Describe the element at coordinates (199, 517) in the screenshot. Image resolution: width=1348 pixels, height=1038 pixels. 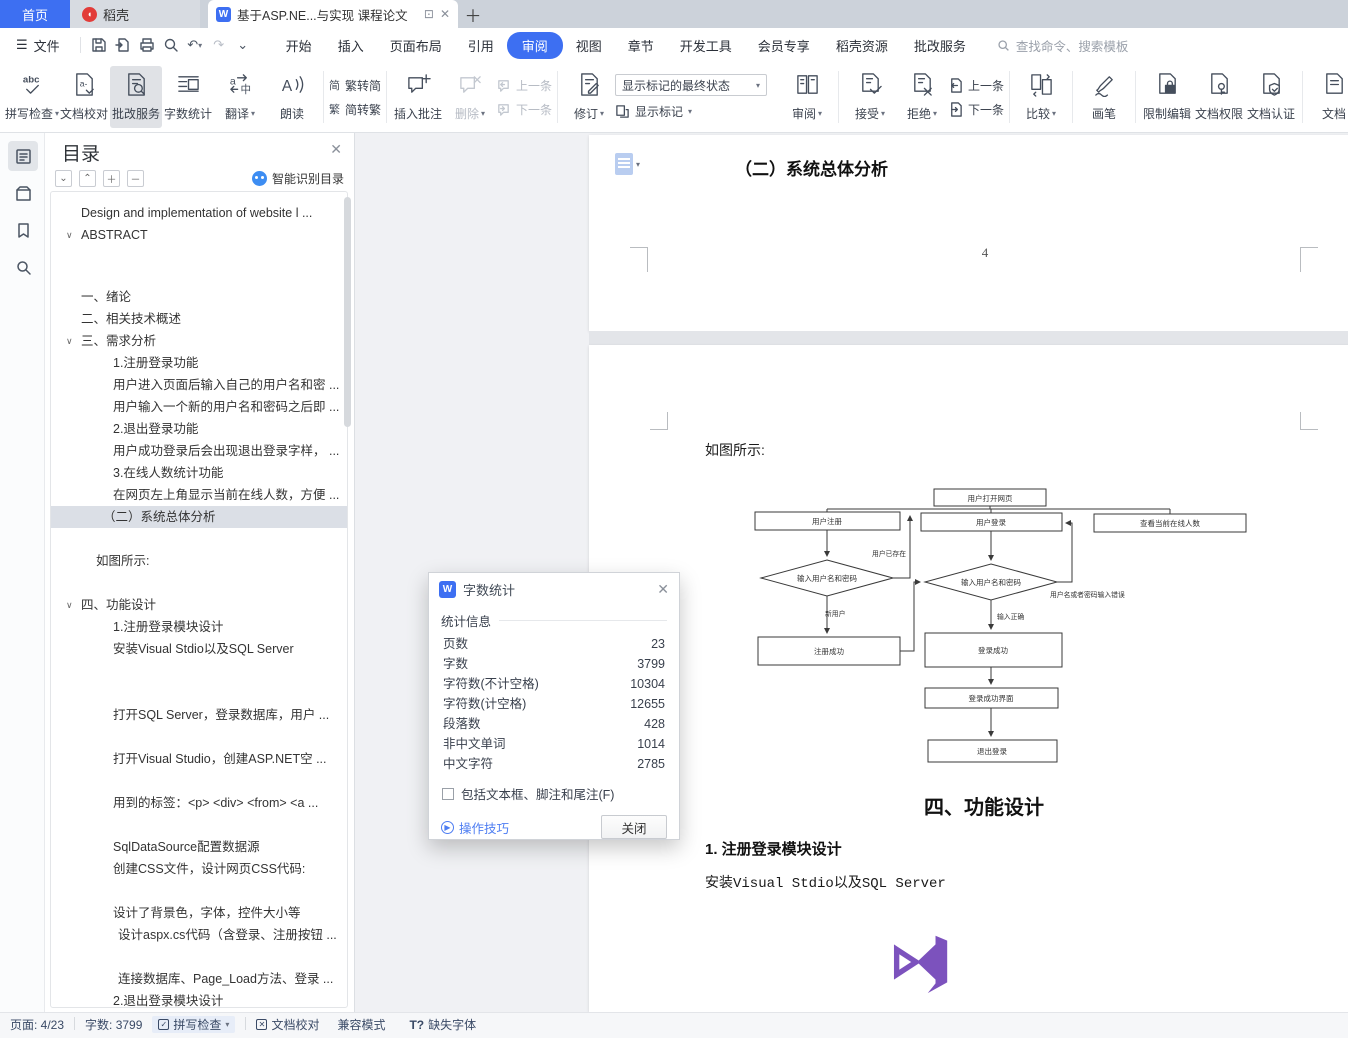
I see `toc-item-selected: （二）系统总体分析` at that location.